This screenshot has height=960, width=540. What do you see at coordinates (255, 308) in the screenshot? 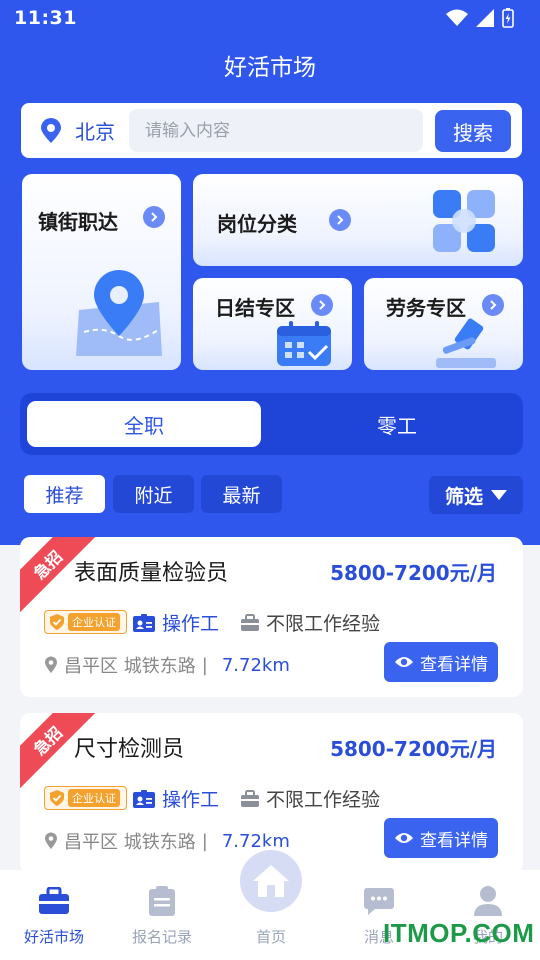
I see `card-daily-pay-label: 日结专区` at bounding box center [255, 308].